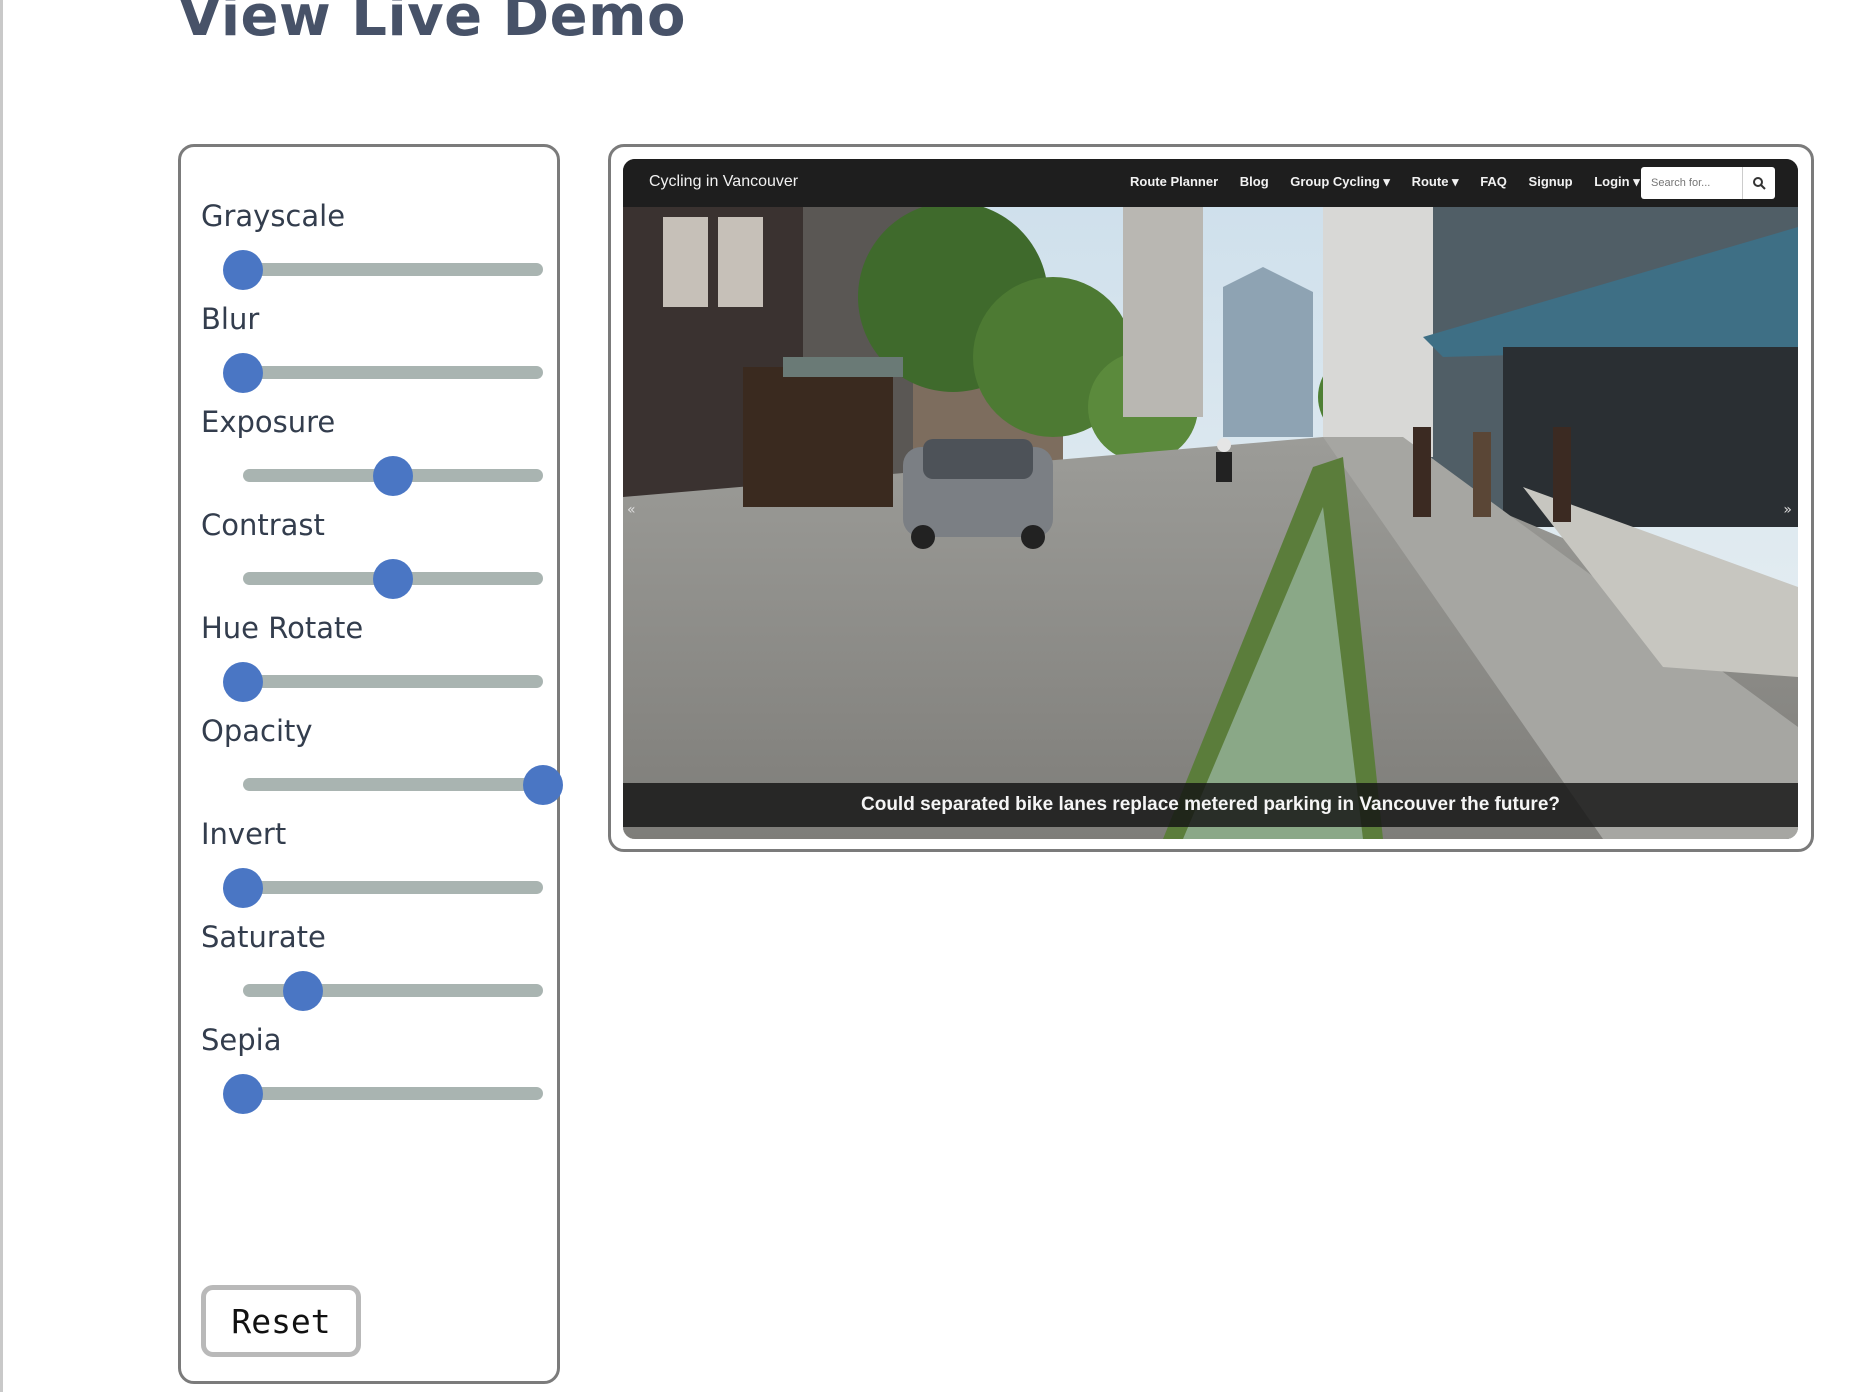 The height and width of the screenshot is (1392, 1860). What do you see at coordinates (273, 216) in the screenshot?
I see `grayscale-label: Grayscale` at bounding box center [273, 216].